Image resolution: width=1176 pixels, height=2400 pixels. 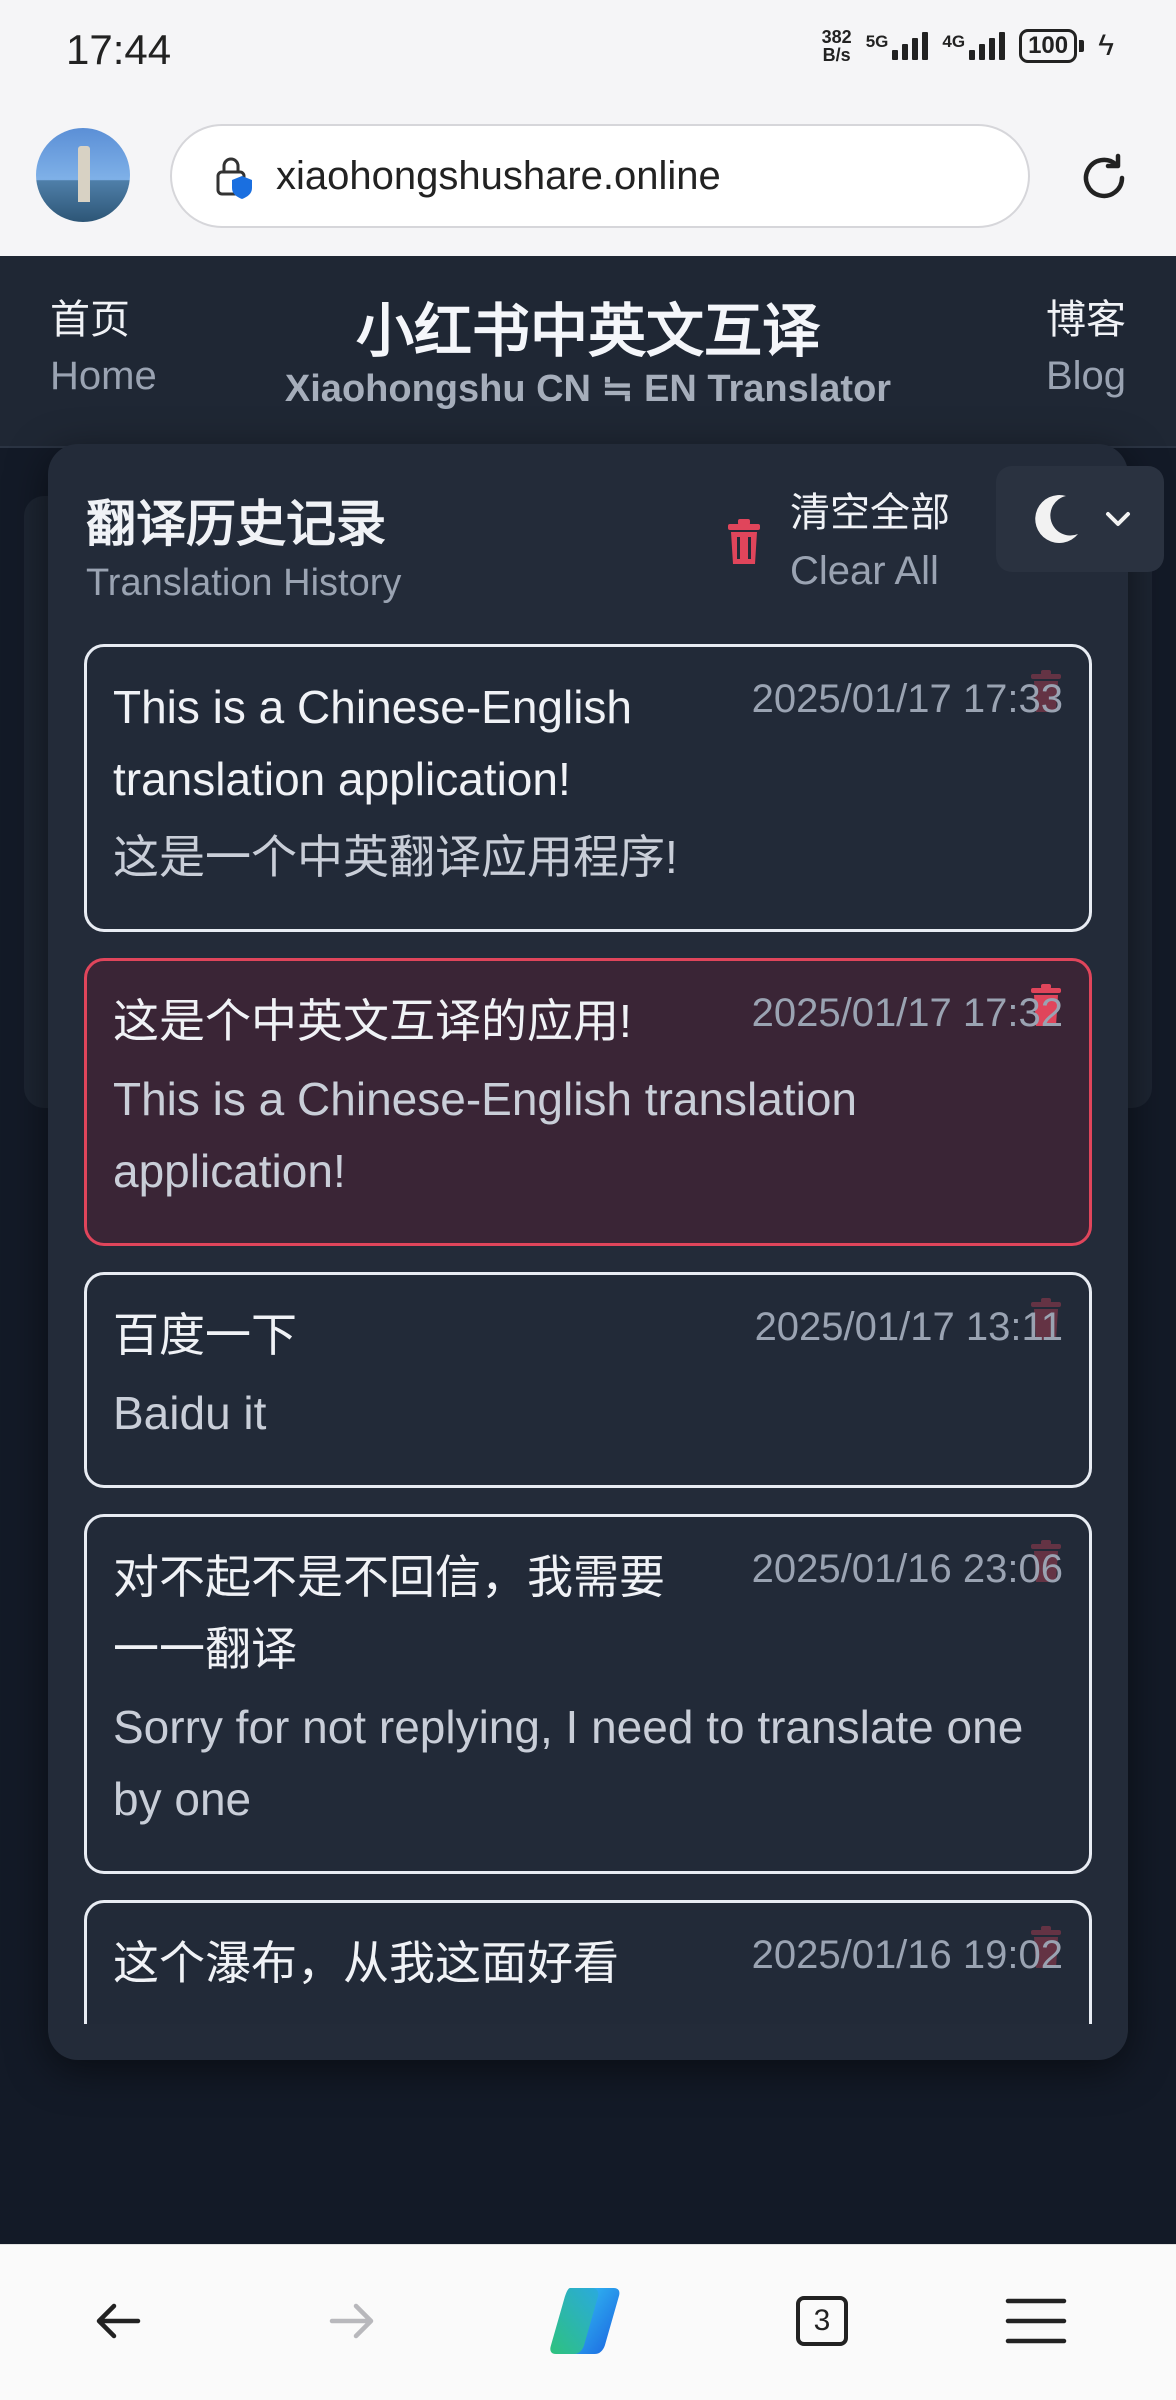 I want to click on status-time: 17:44, so click(x=119, y=49).